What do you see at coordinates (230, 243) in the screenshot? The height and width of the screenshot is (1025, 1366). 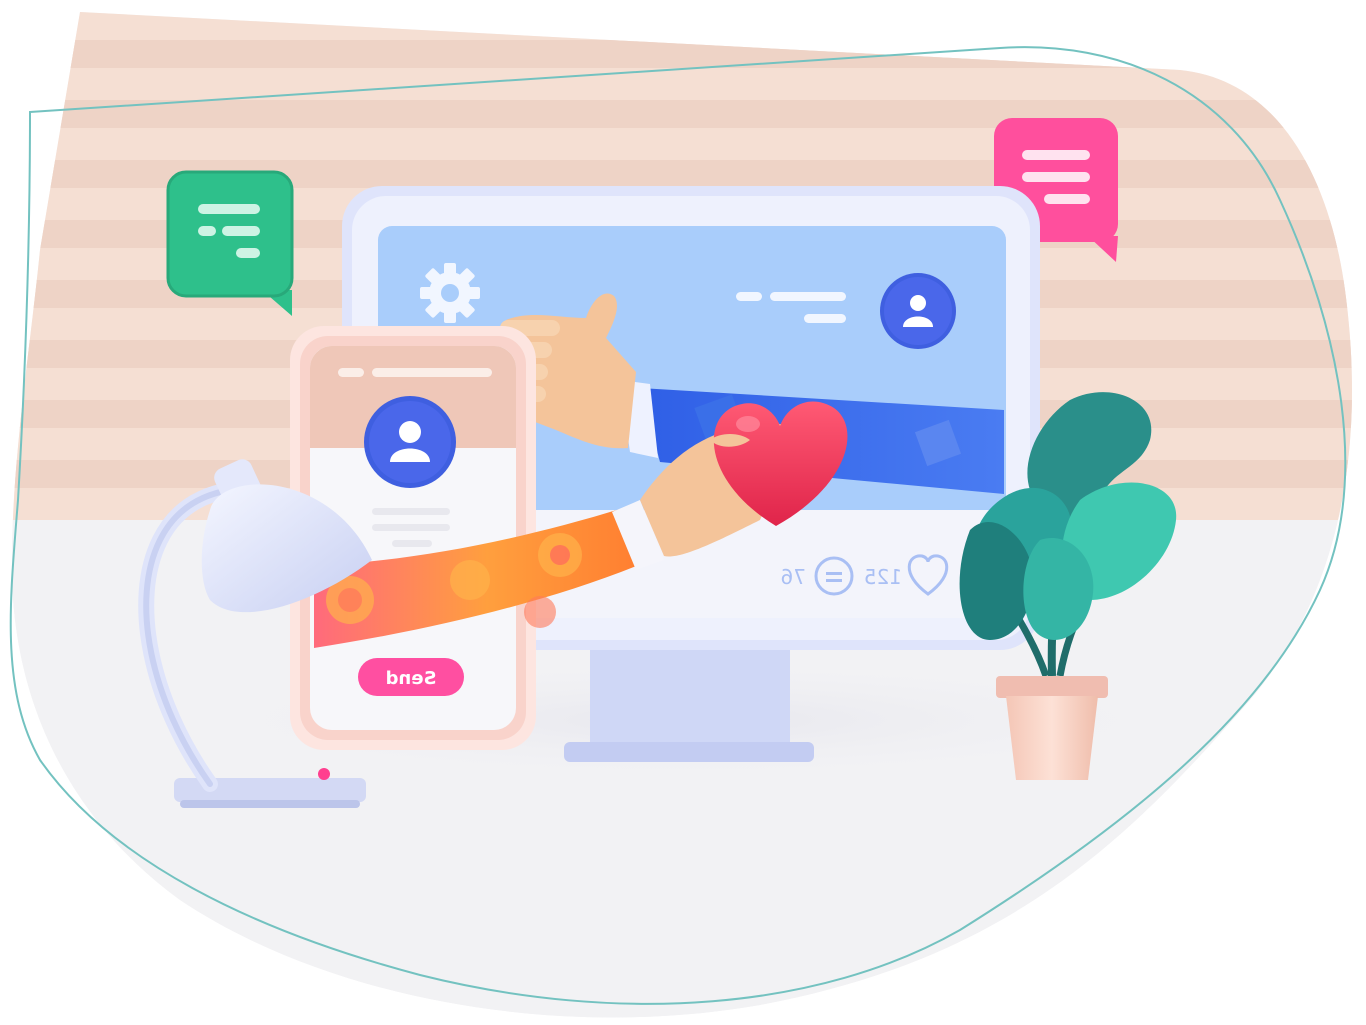 I see `chat-bubble-icon` at bounding box center [230, 243].